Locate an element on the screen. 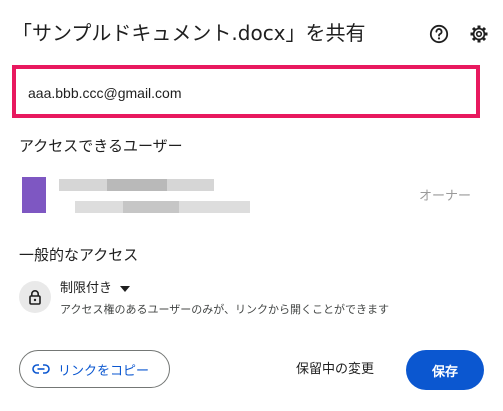 The image size is (503, 411). avatar is located at coordinates (34, 195).